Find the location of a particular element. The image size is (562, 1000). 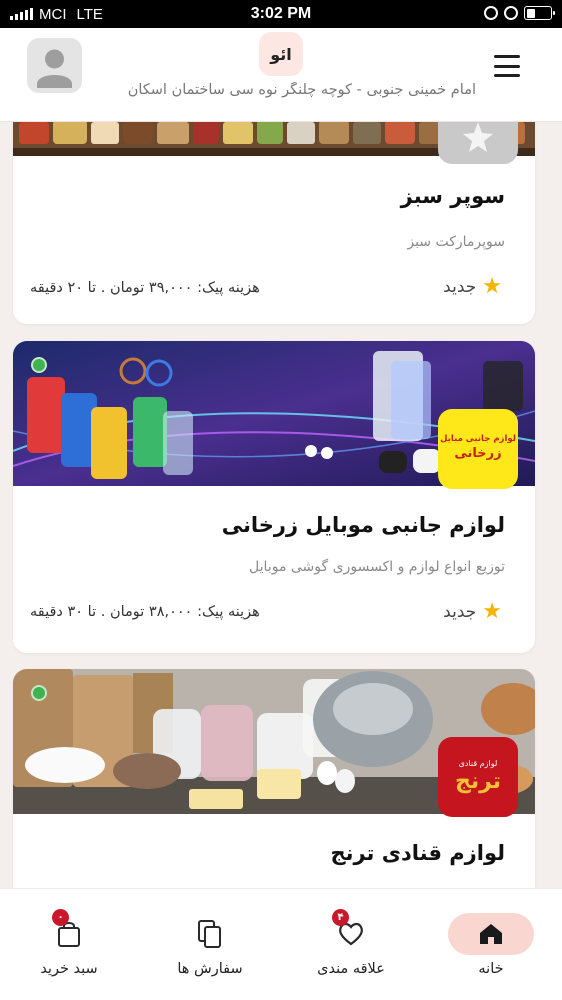

hamburger-icon is located at coordinates (508, 66).